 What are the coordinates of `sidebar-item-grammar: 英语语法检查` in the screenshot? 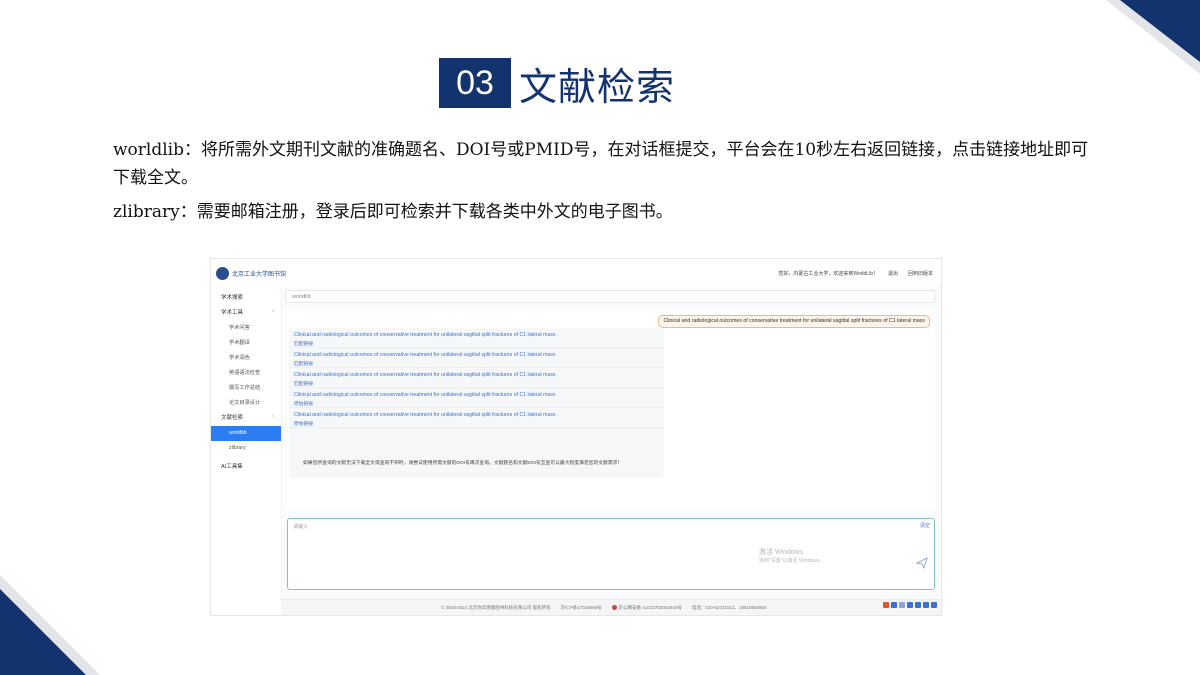 It's located at (246, 373).